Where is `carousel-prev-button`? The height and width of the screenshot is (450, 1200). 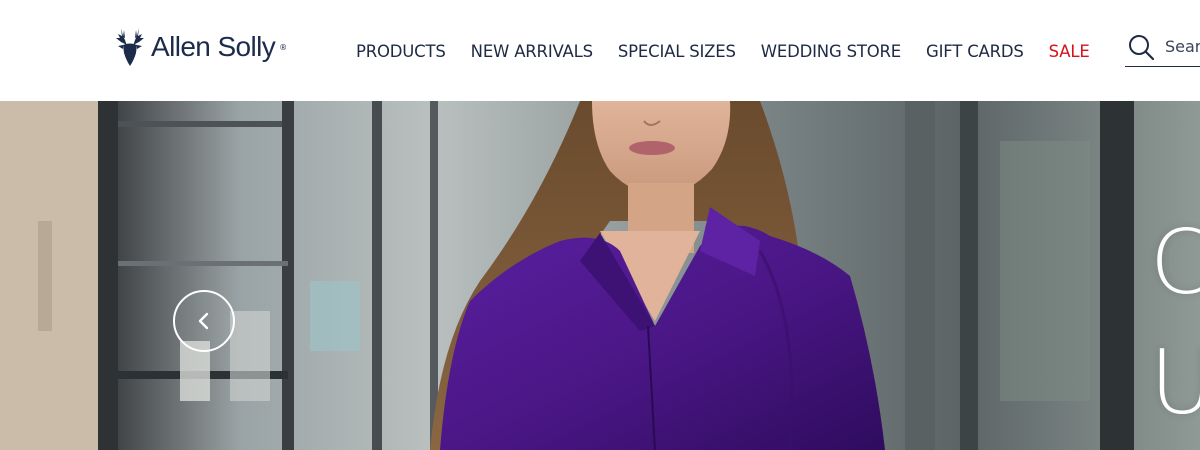 carousel-prev-button is located at coordinates (204, 321).